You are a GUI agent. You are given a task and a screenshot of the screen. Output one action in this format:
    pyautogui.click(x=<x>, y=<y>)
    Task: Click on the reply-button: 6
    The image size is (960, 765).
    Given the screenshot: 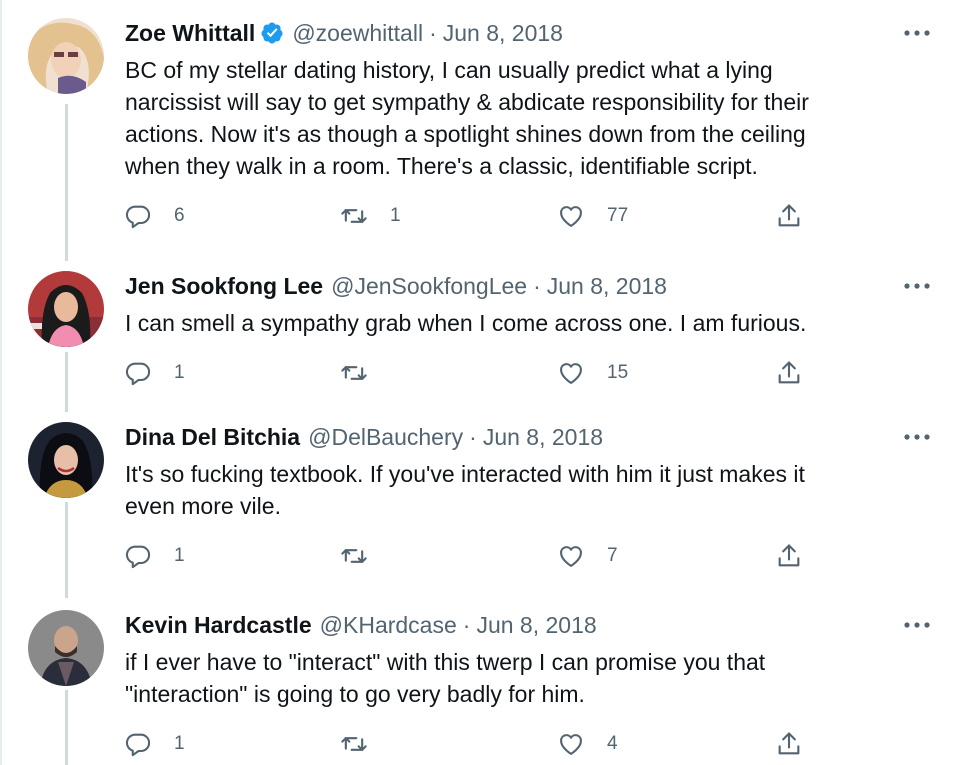 What is the action you would take?
    pyautogui.click(x=154, y=216)
    